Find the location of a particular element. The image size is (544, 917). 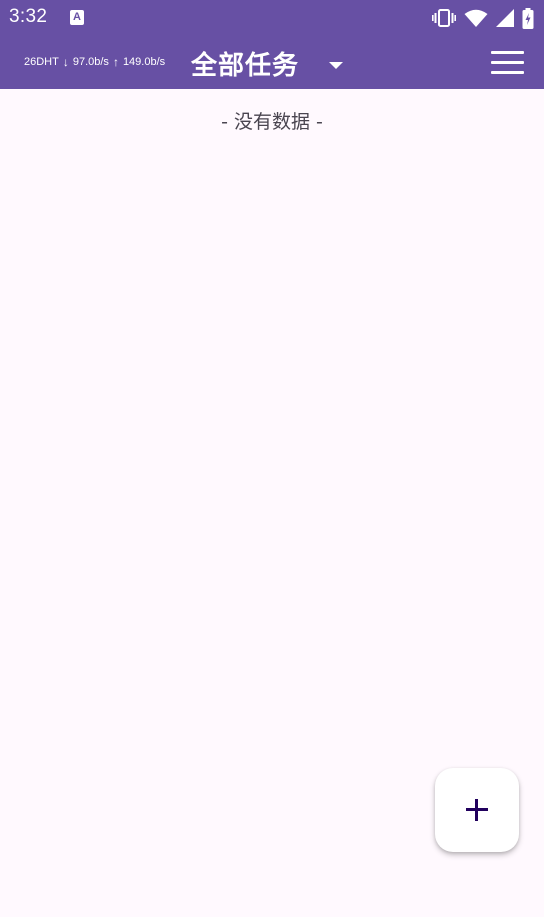

add-task-button is located at coordinates (477, 810).